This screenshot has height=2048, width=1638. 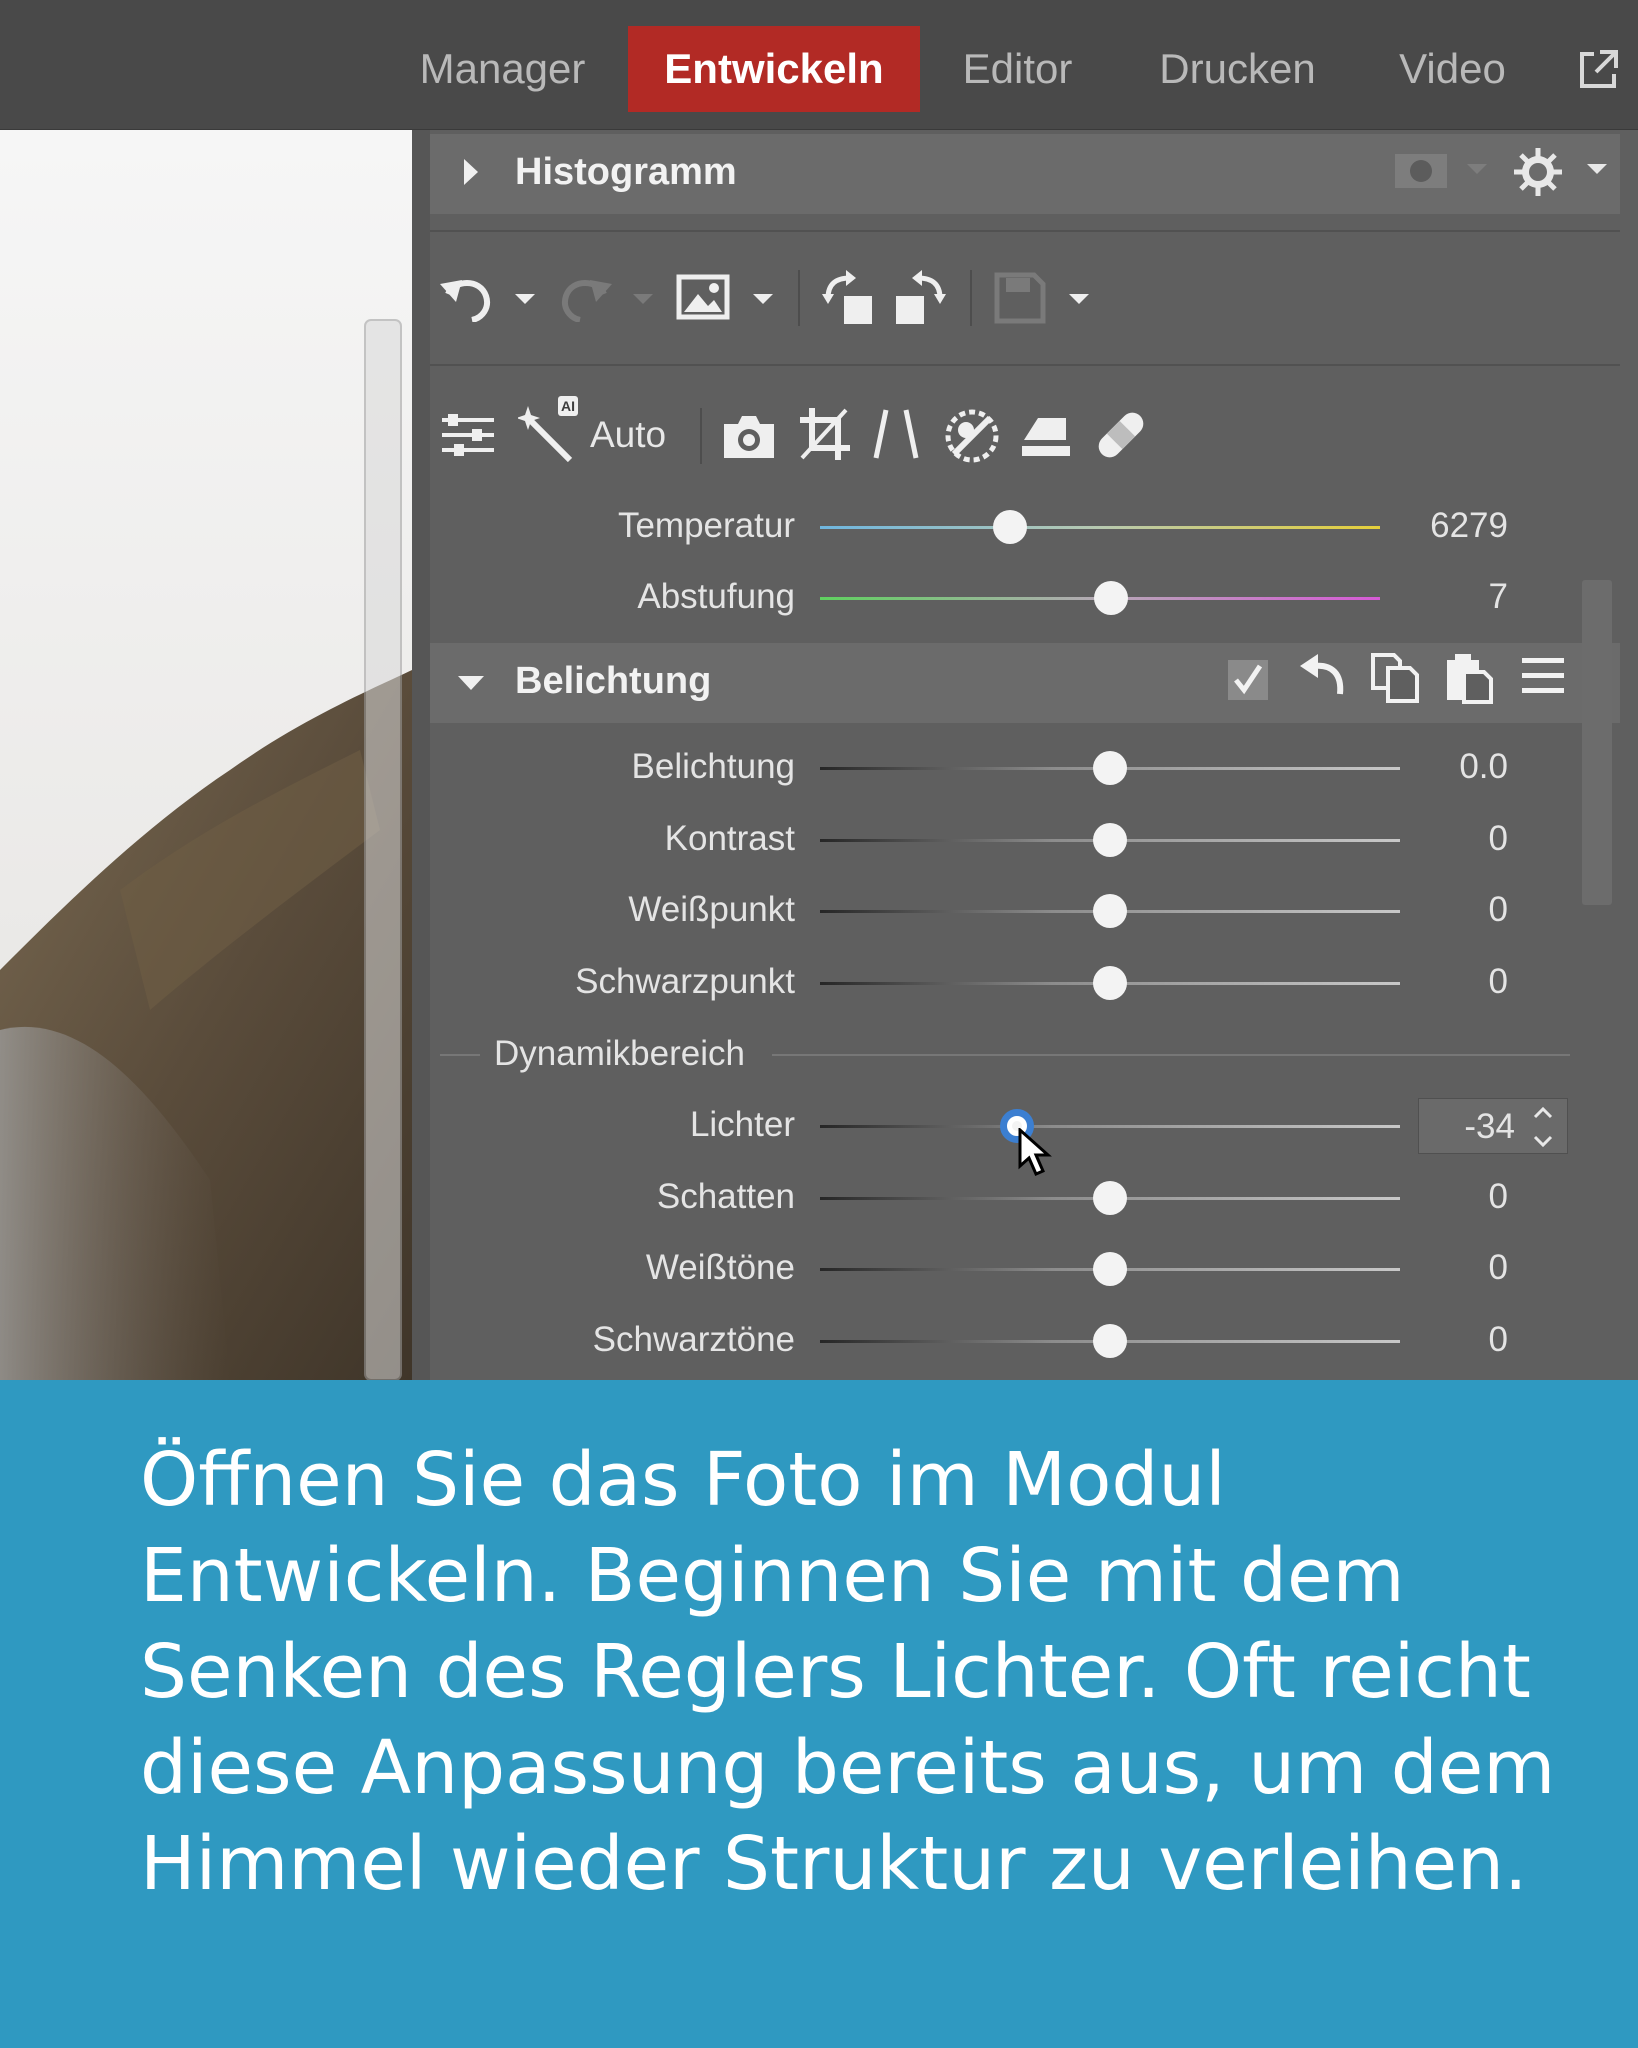 What do you see at coordinates (468, 435) in the screenshot?
I see `sliders-icon` at bounding box center [468, 435].